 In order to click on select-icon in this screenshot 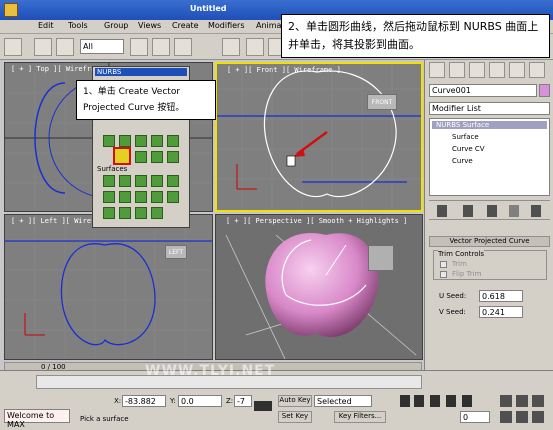, I will do `click(139, 47)`.